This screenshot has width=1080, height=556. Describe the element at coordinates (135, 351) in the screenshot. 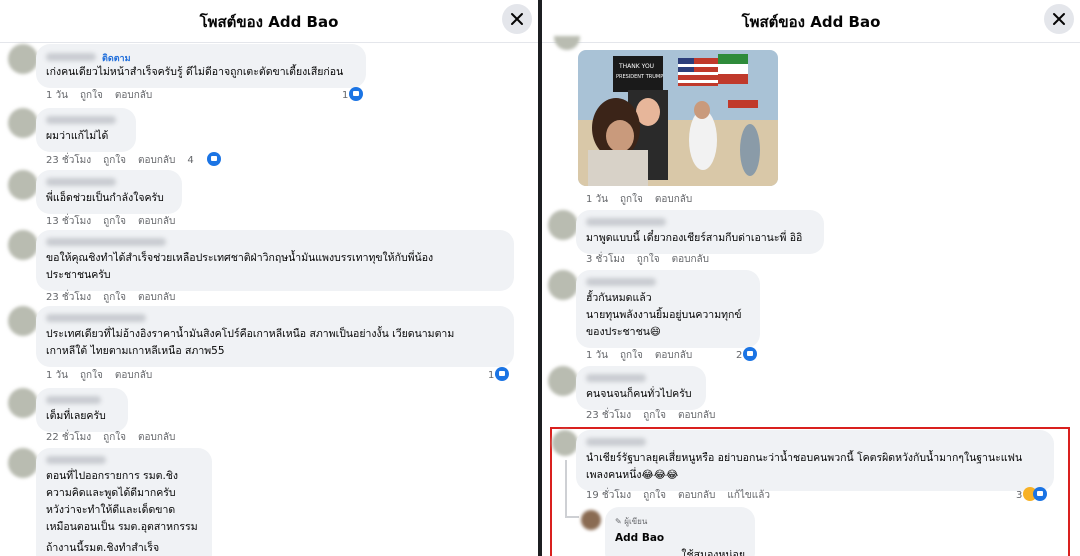

I see `comment-text: เกาหลีใต้ ไทยตามเกาหลีเหนือ สภาพ55` at that location.